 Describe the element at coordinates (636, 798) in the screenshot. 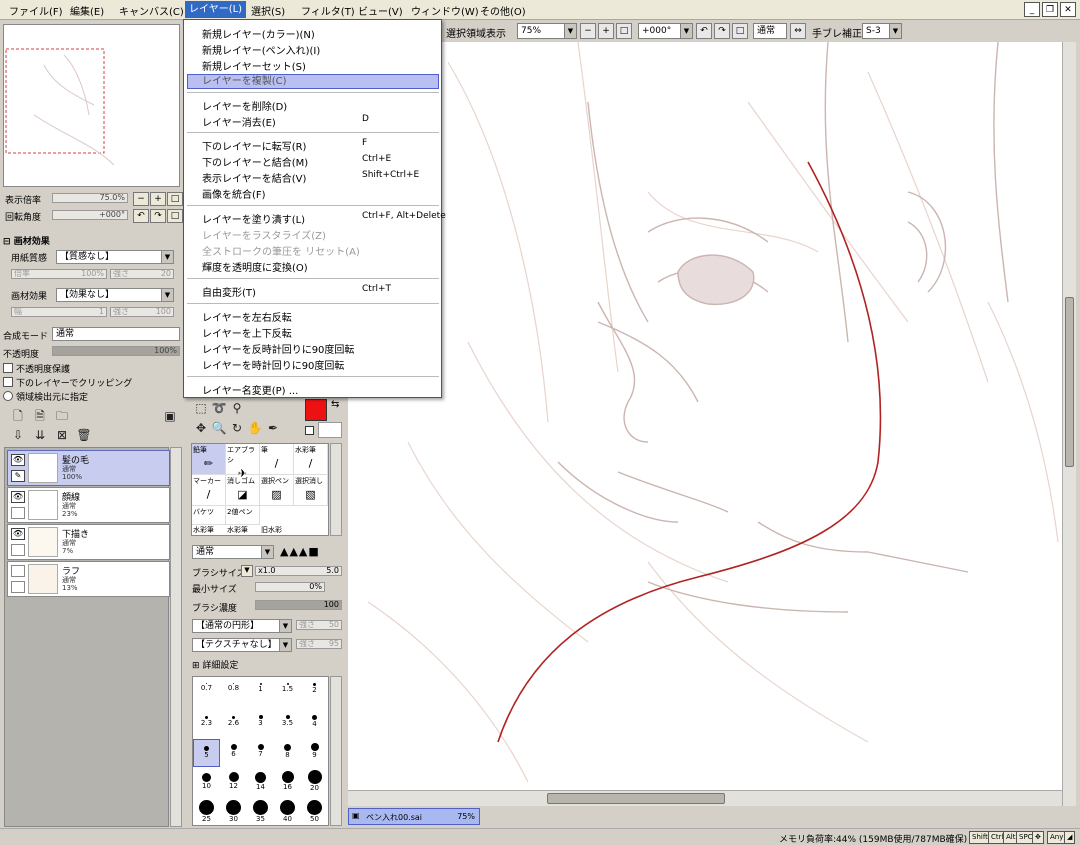

I see `hscroll-thumb` at that location.